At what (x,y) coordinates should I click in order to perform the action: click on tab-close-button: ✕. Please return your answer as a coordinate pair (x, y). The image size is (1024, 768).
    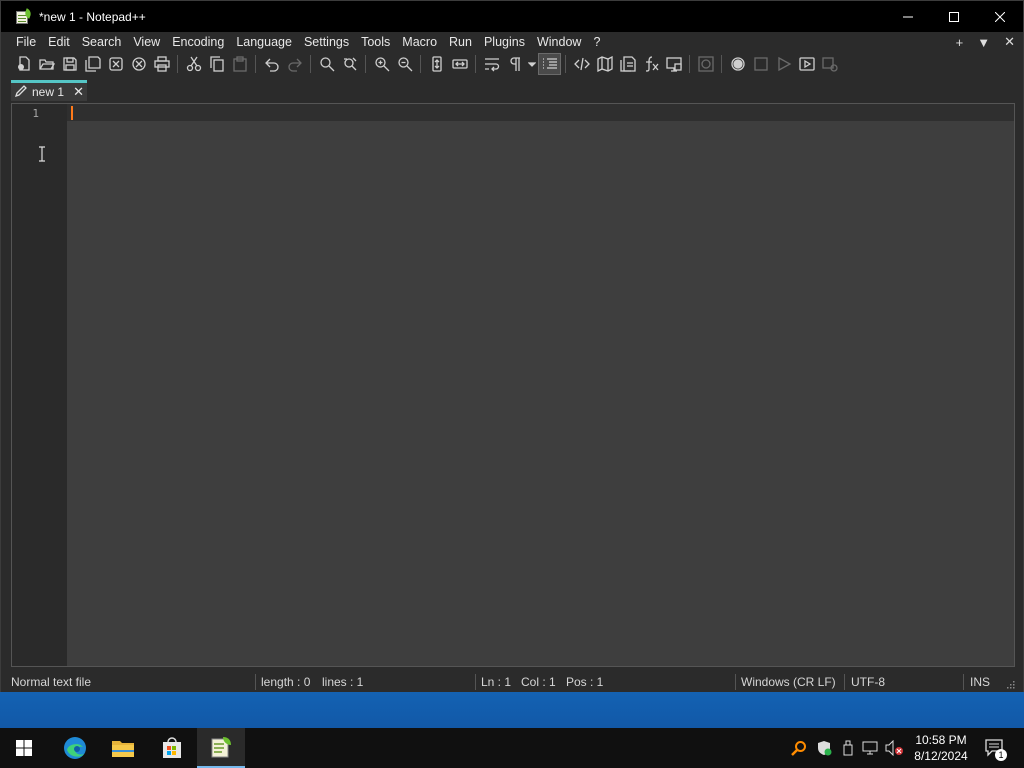
    Looking at the image, I should click on (78, 91).